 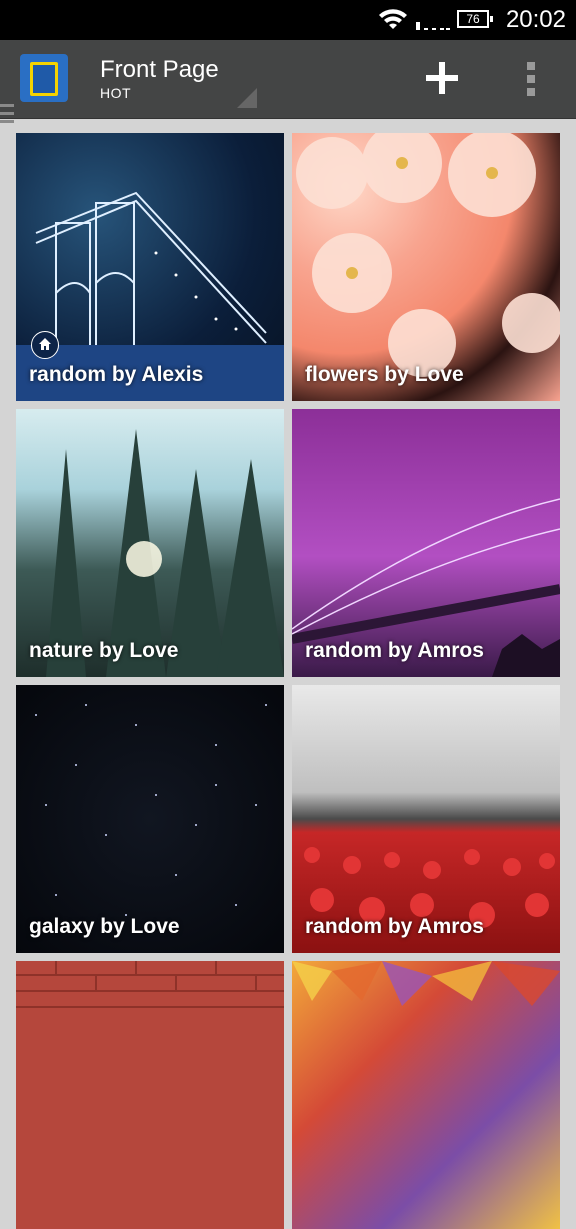 What do you see at coordinates (150, 819) in the screenshot?
I see `wallpaper-tile: galaxy by Love` at bounding box center [150, 819].